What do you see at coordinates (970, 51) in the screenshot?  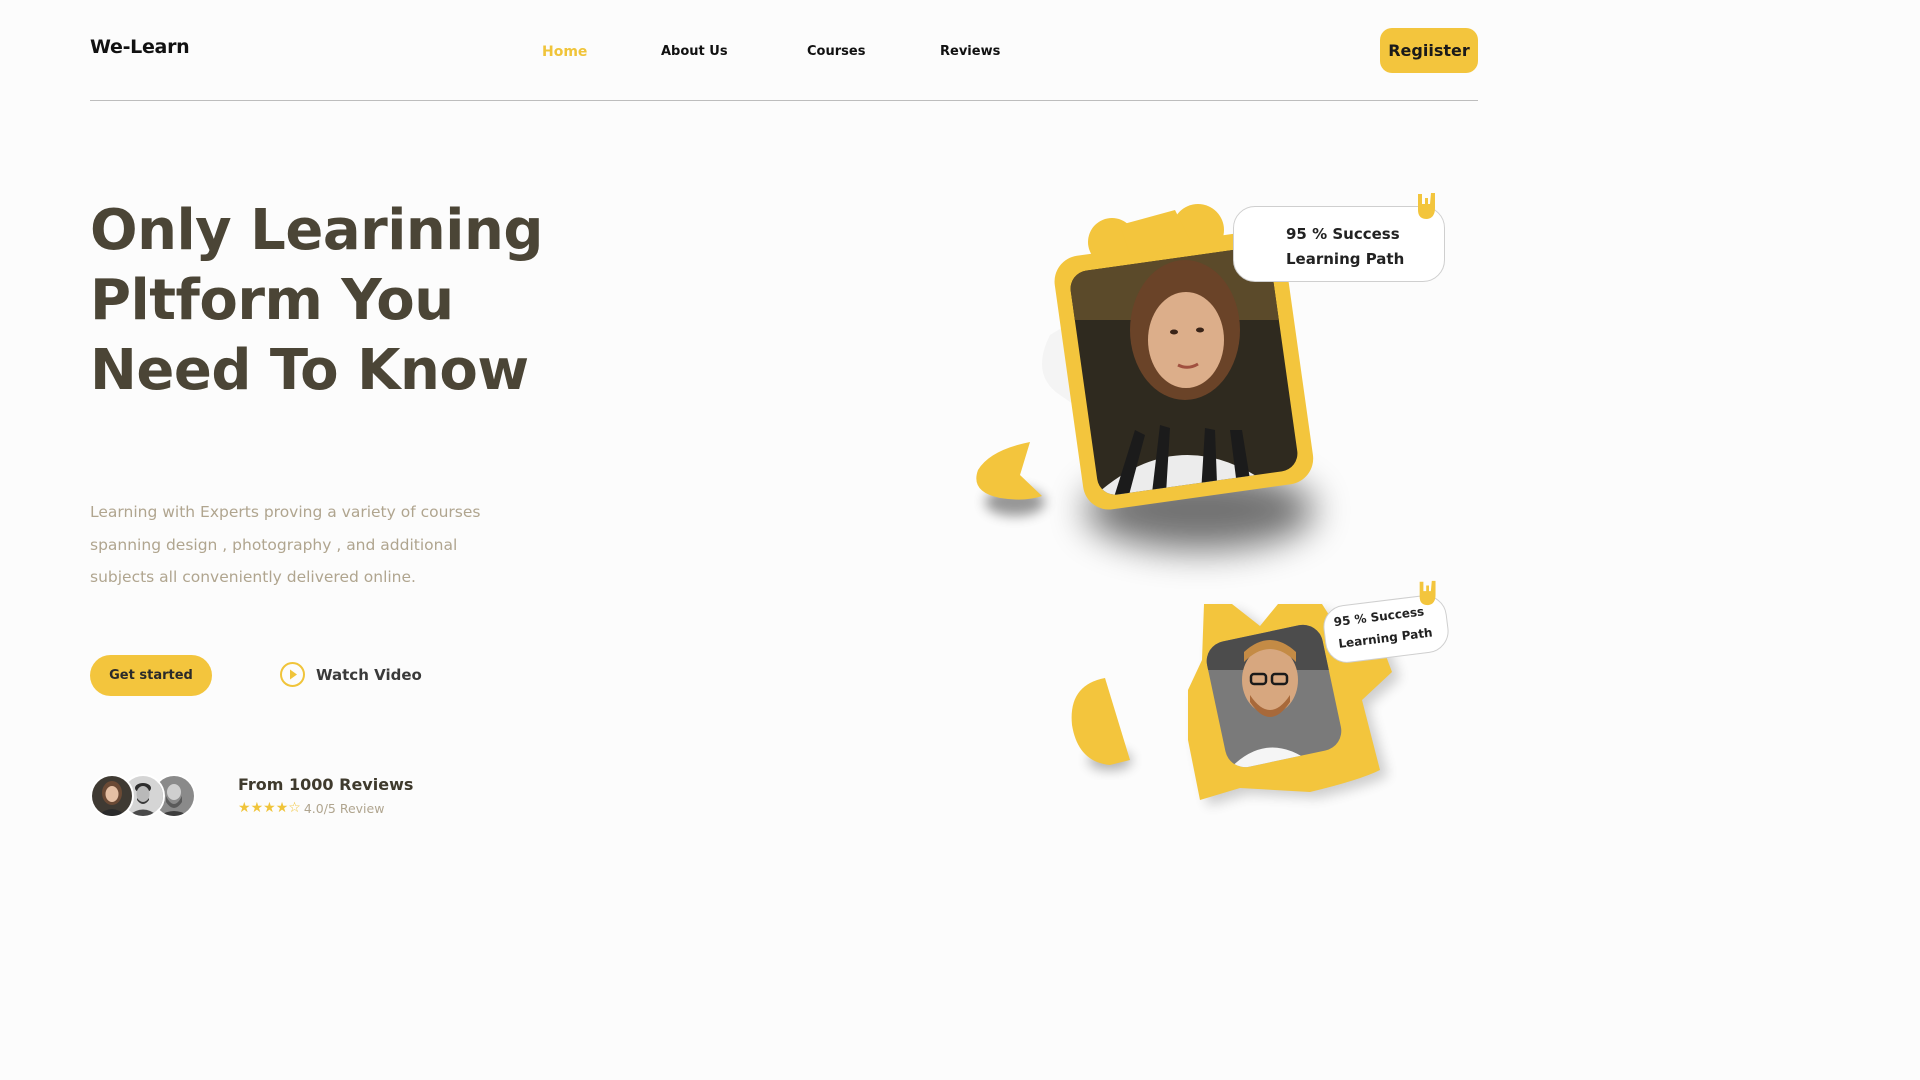 I see `nav-reviews: Reviews` at bounding box center [970, 51].